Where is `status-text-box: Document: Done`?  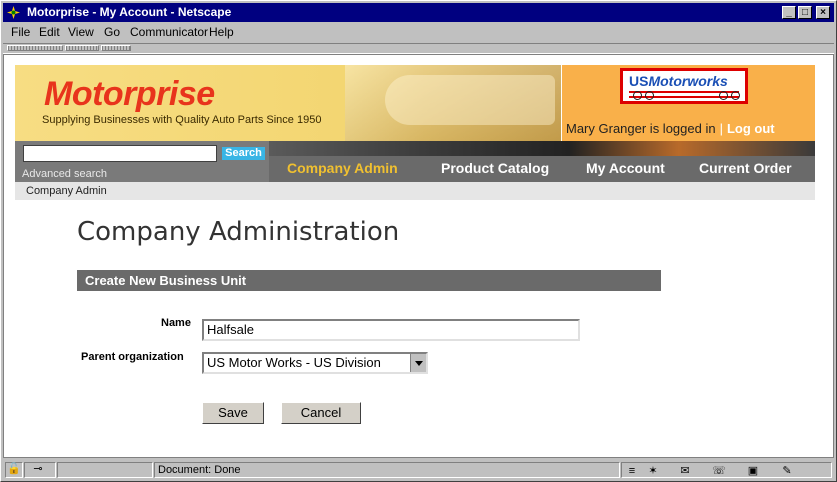
status-text-box: Document: Done is located at coordinates (387, 470).